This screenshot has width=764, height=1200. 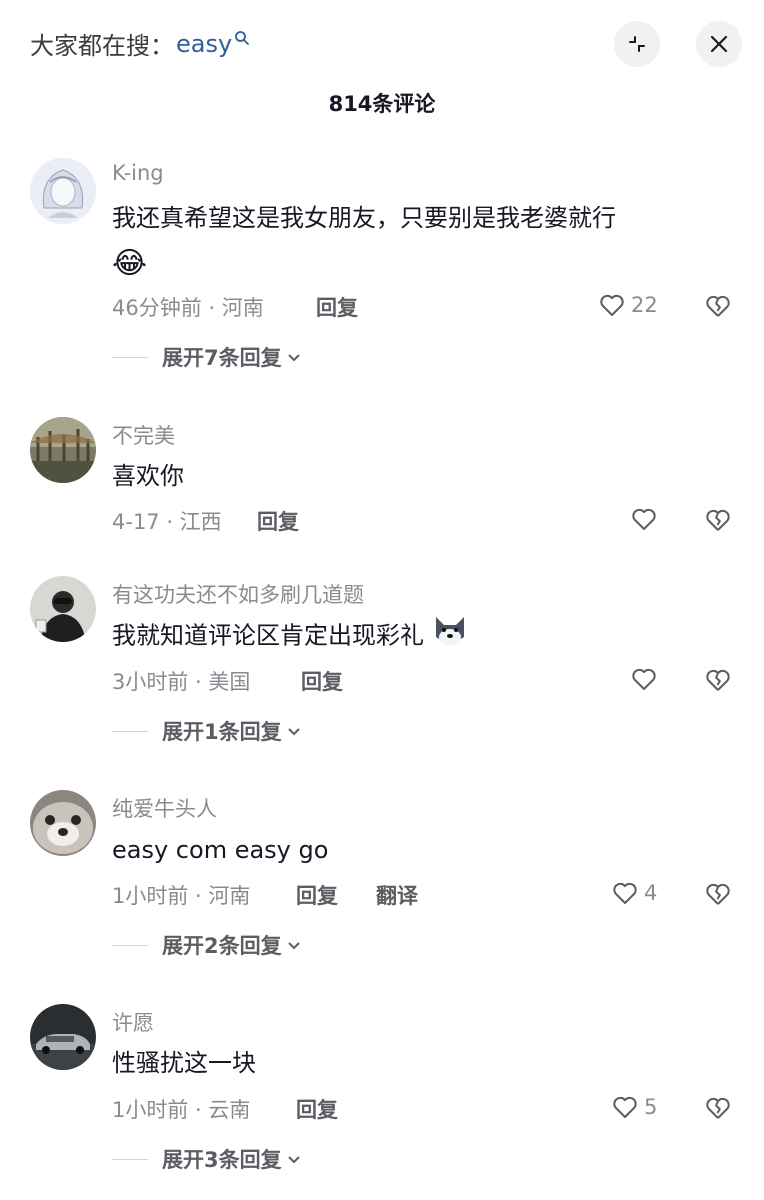 I want to click on comment-emoji-row: 😂, so click(x=129, y=263).